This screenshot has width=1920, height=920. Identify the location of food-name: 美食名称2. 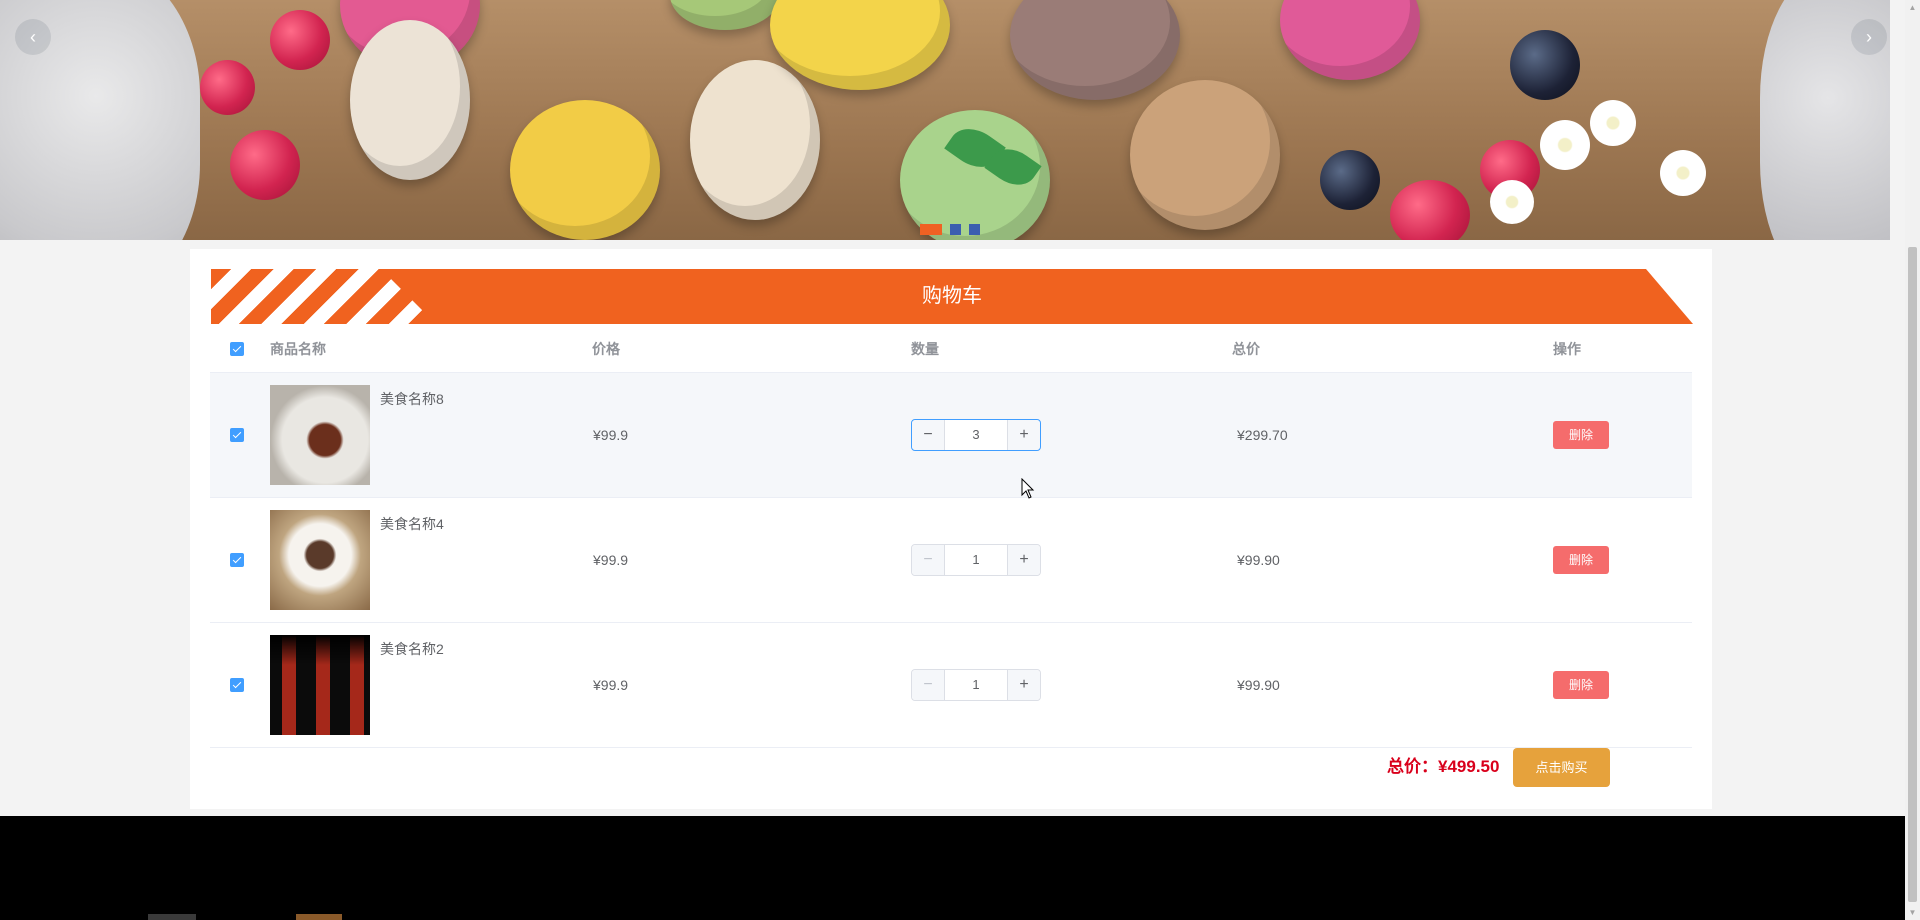
(412, 649).